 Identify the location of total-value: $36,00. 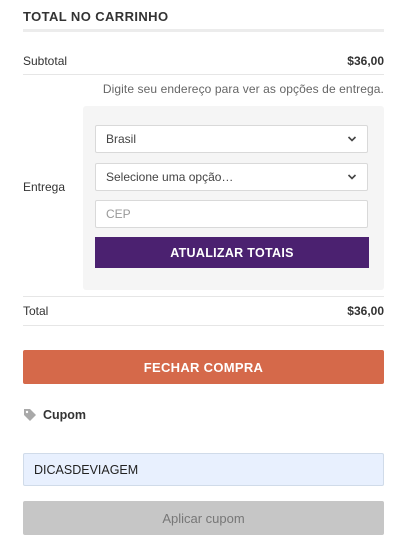
(365, 311).